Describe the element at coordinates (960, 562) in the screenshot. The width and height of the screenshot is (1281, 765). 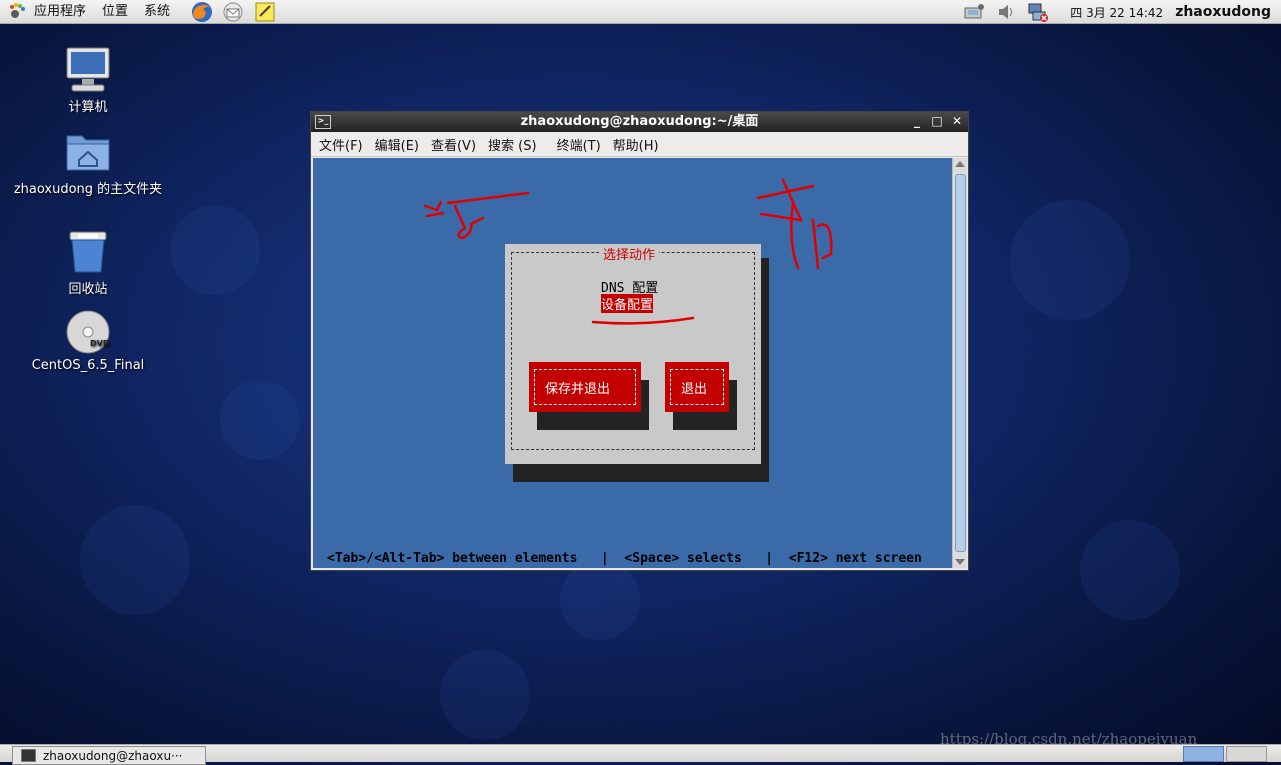
I see `scroll-down-arrow` at that location.